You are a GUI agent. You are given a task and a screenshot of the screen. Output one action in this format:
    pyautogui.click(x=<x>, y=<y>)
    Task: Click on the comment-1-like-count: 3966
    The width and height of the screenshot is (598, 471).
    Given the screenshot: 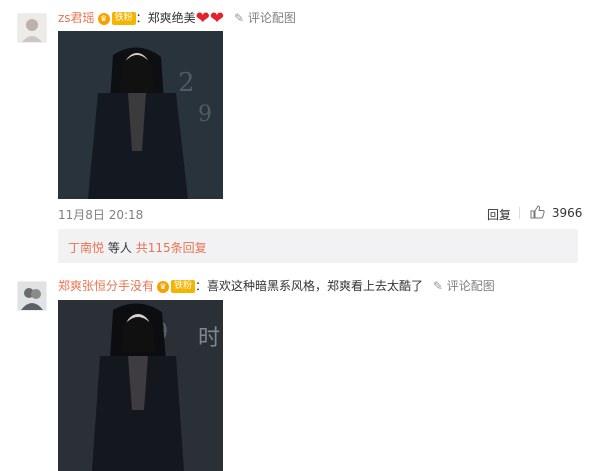 What is the action you would take?
    pyautogui.click(x=567, y=213)
    